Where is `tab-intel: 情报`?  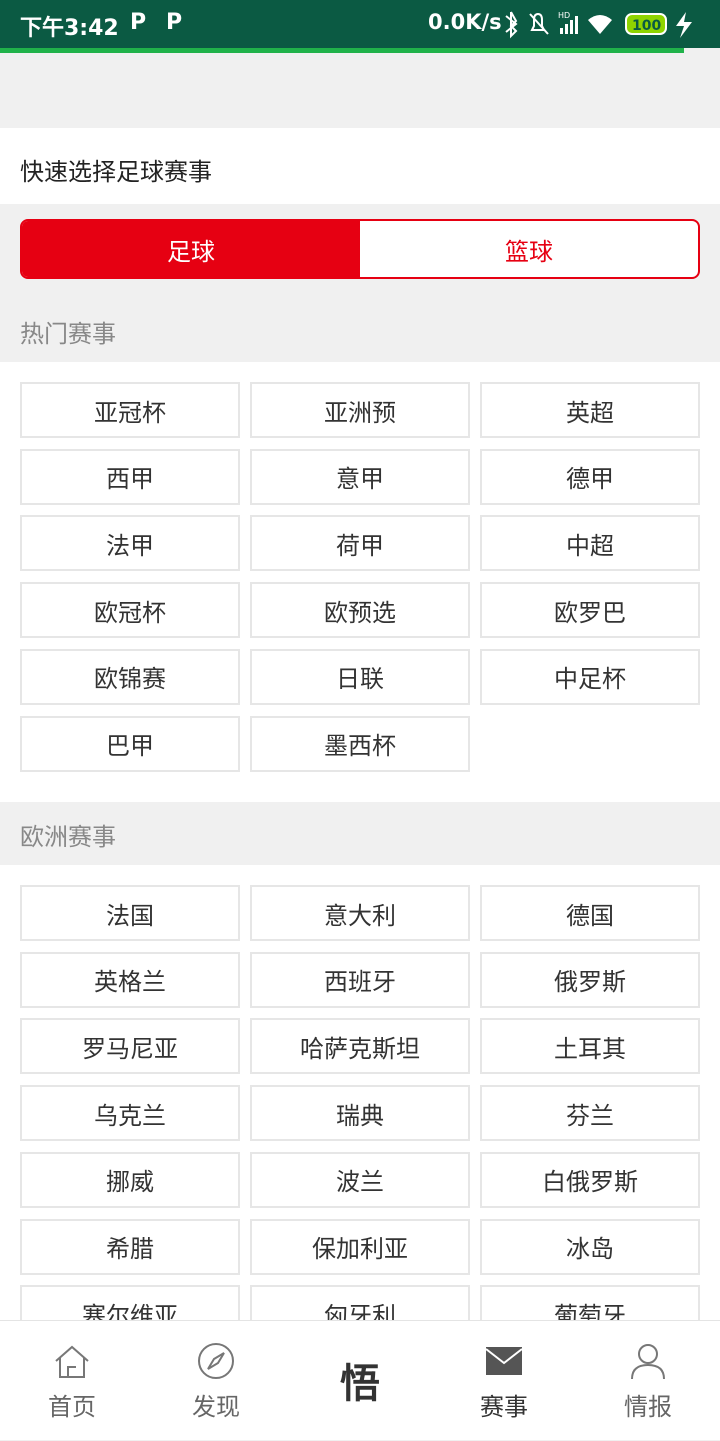 tab-intel: 情报 is located at coordinates (648, 1381).